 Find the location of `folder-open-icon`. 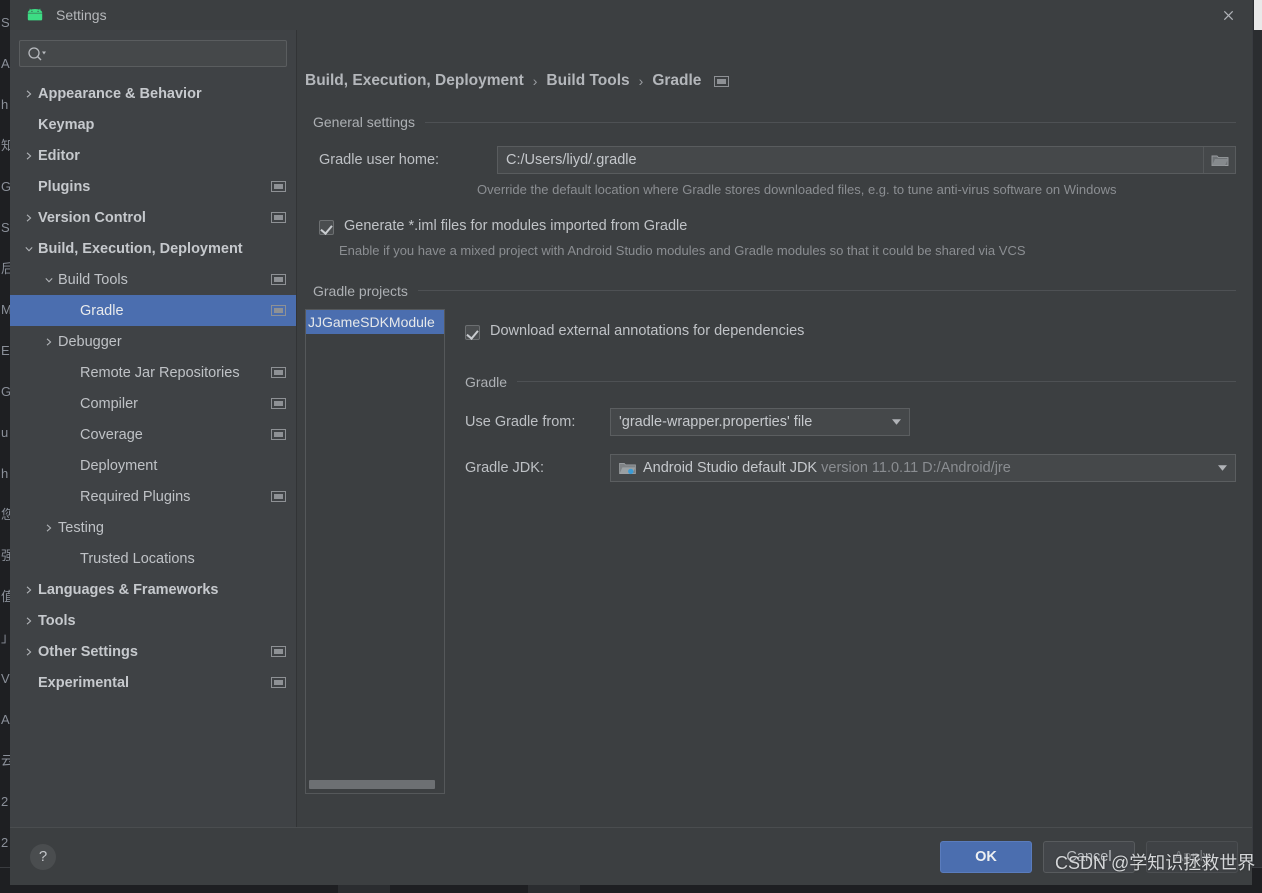

folder-open-icon is located at coordinates (1219, 160).